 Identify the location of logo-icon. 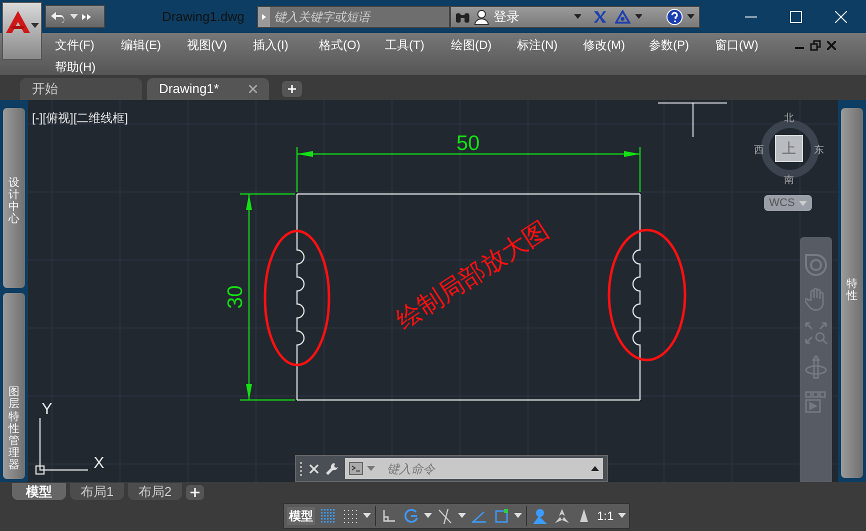
(18, 22).